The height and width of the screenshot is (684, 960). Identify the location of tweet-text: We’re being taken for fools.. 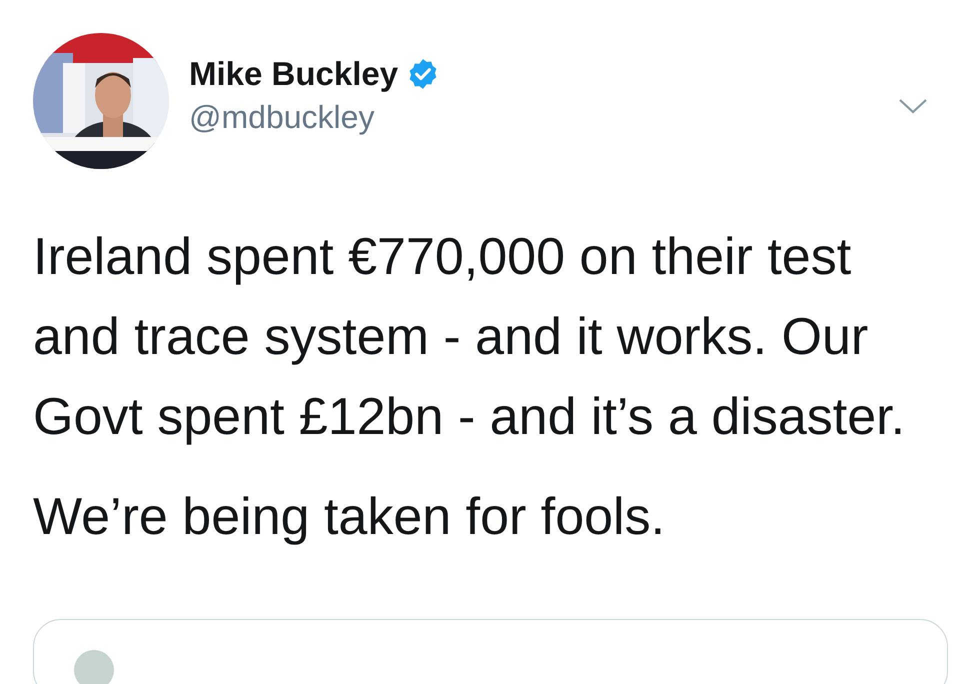
(349, 517).